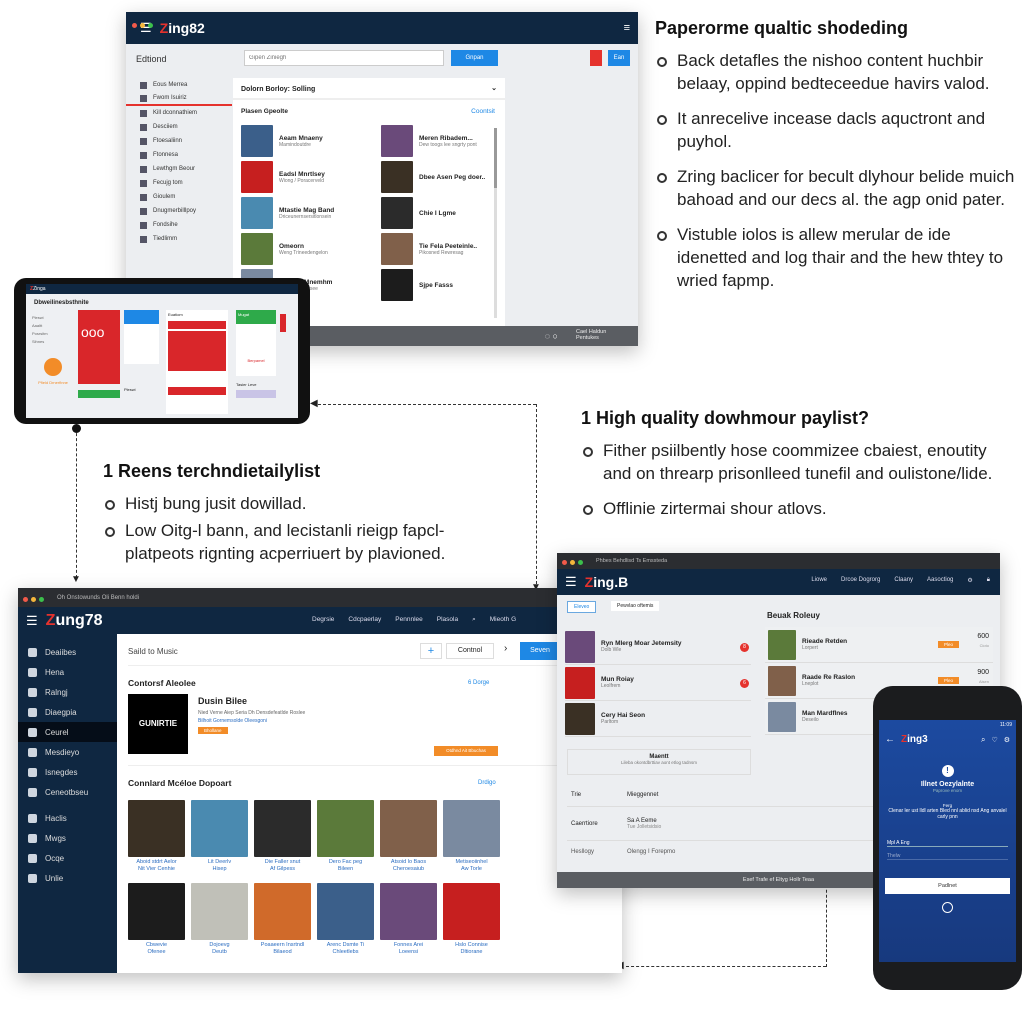  What do you see at coordinates (658, 647) in the screenshot?
I see `track-row: Ryn Mlerg Moar Jetemsity Dolb Wle 8` at bounding box center [658, 647].